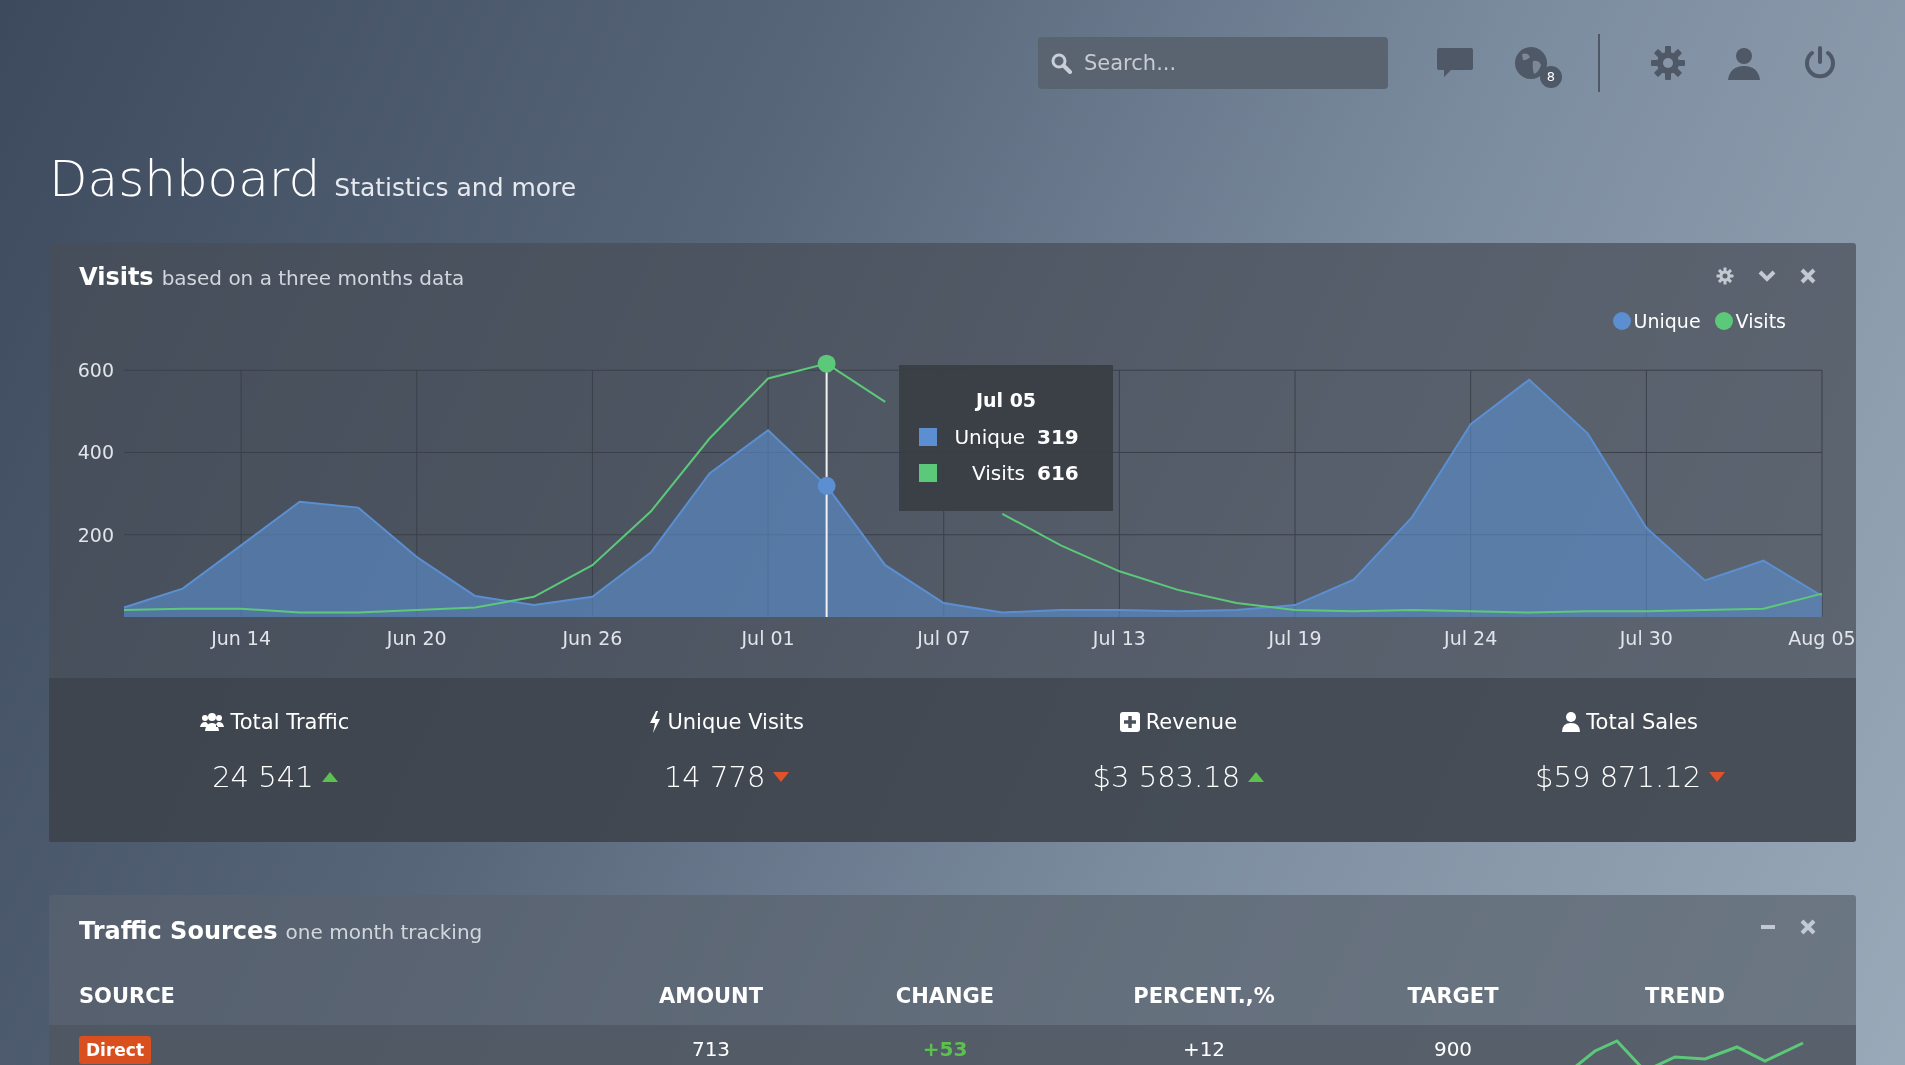 The image size is (1905, 1065). What do you see at coordinates (95, 452) in the screenshot?
I see `axis-label: 400` at bounding box center [95, 452].